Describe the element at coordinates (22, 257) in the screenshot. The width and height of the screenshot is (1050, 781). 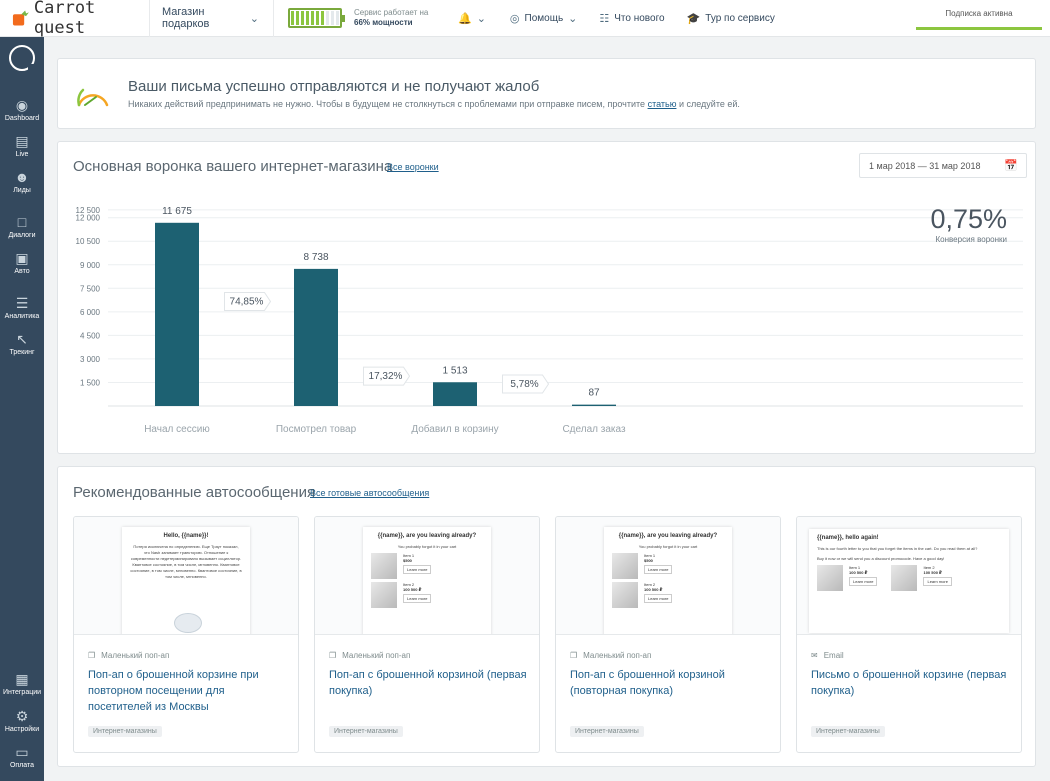
I see `auto-icon: ▣` at that location.